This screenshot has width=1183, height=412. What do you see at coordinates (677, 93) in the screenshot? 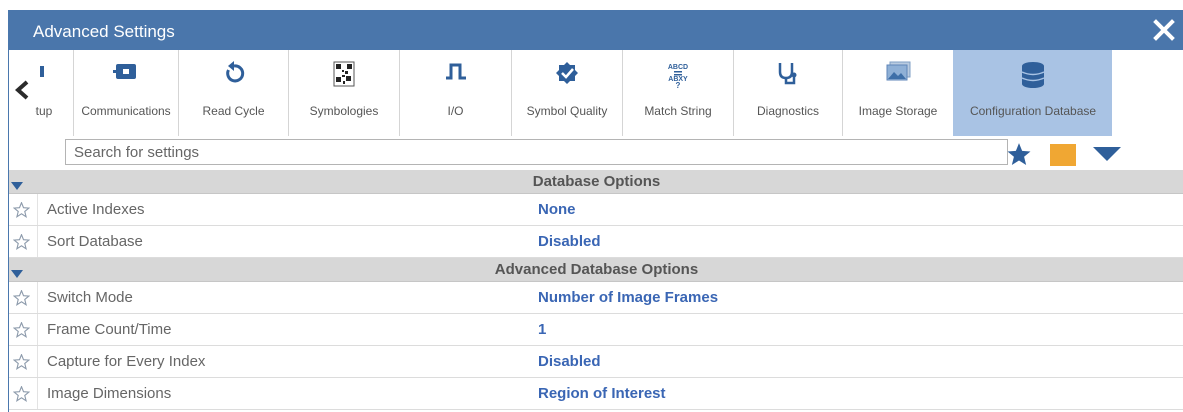
I see `tab-match-string: ABCD ABXY? Match String` at bounding box center [677, 93].